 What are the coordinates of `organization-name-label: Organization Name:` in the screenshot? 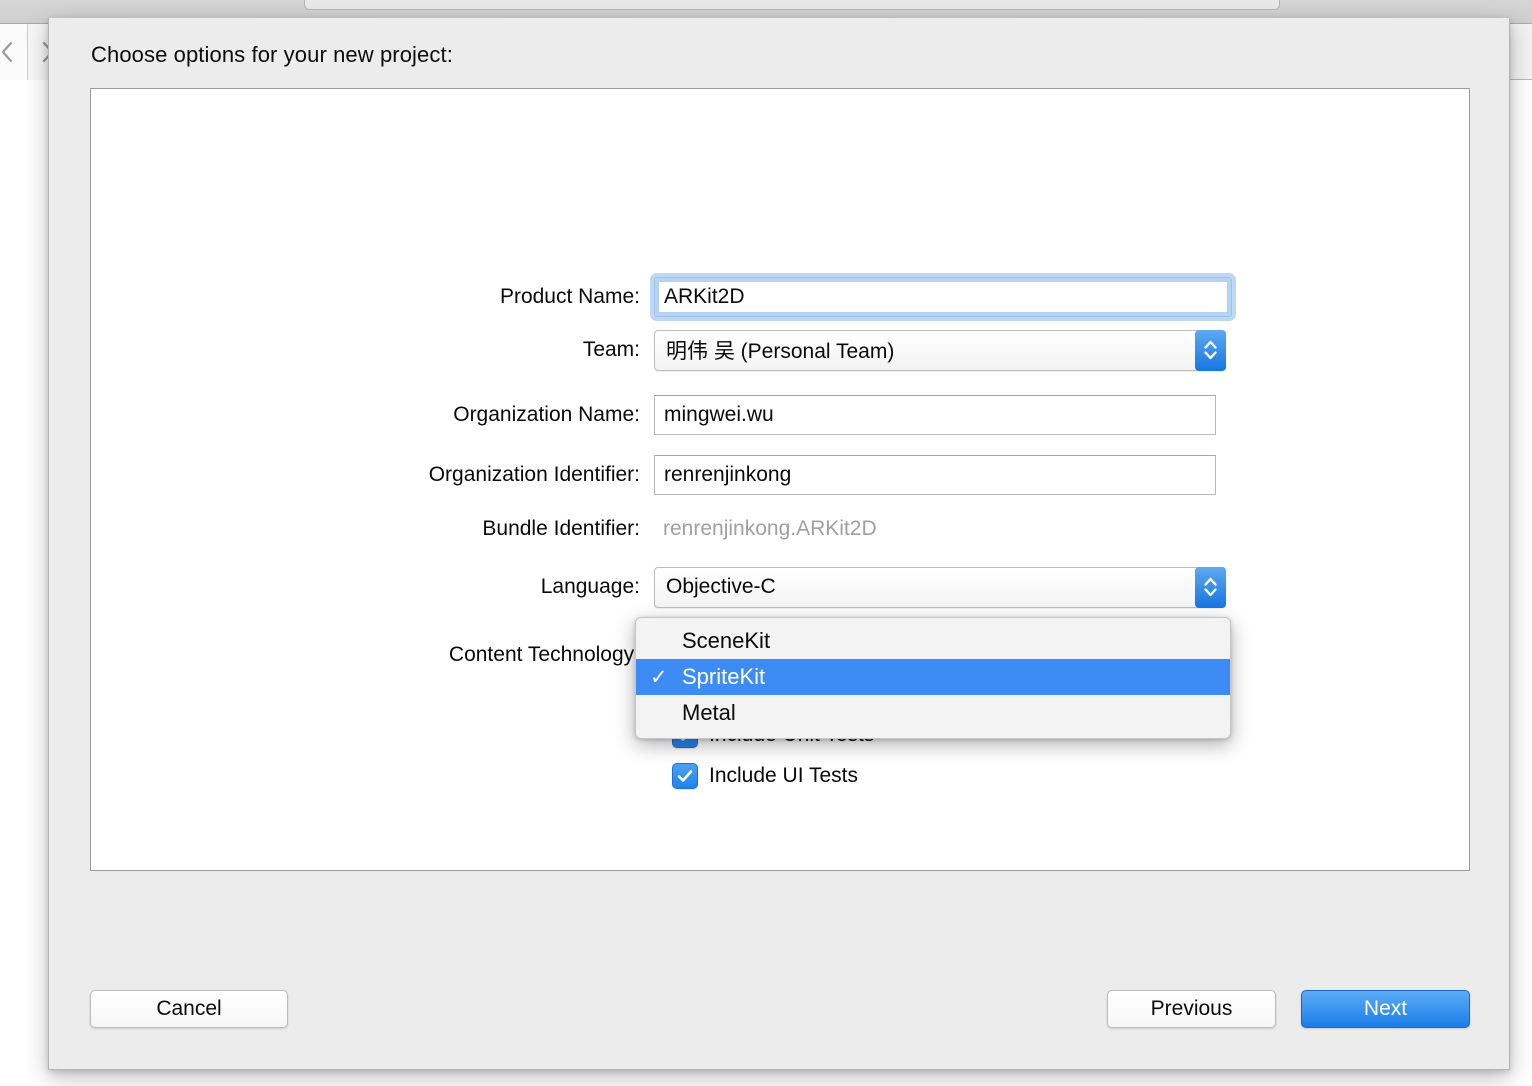 It's located at (546, 414).